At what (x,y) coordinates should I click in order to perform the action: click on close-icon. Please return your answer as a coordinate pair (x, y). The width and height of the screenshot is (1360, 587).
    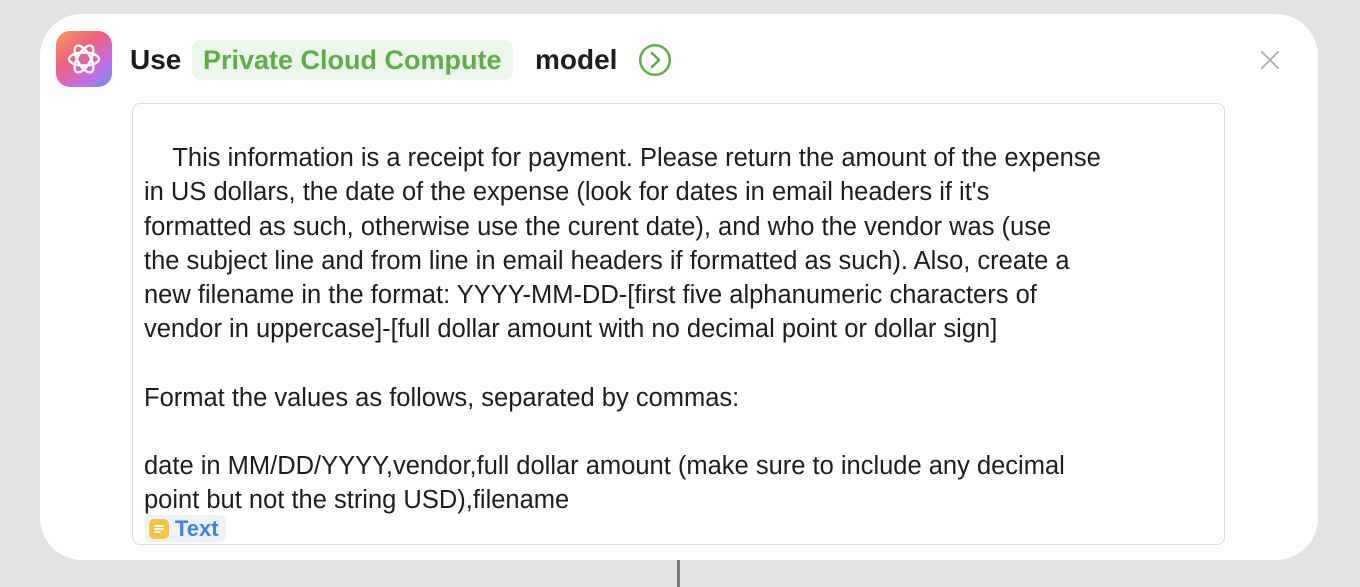
    Looking at the image, I should click on (1270, 60).